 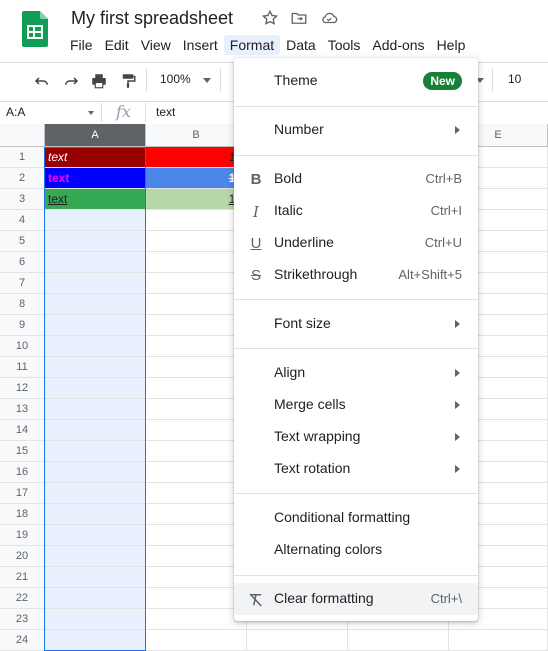 I want to click on menu-tools: Tools, so click(x=344, y=45).